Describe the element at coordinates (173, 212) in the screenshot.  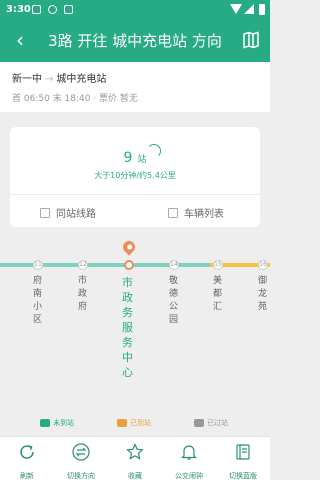
I see `calendar-icon` at that location.